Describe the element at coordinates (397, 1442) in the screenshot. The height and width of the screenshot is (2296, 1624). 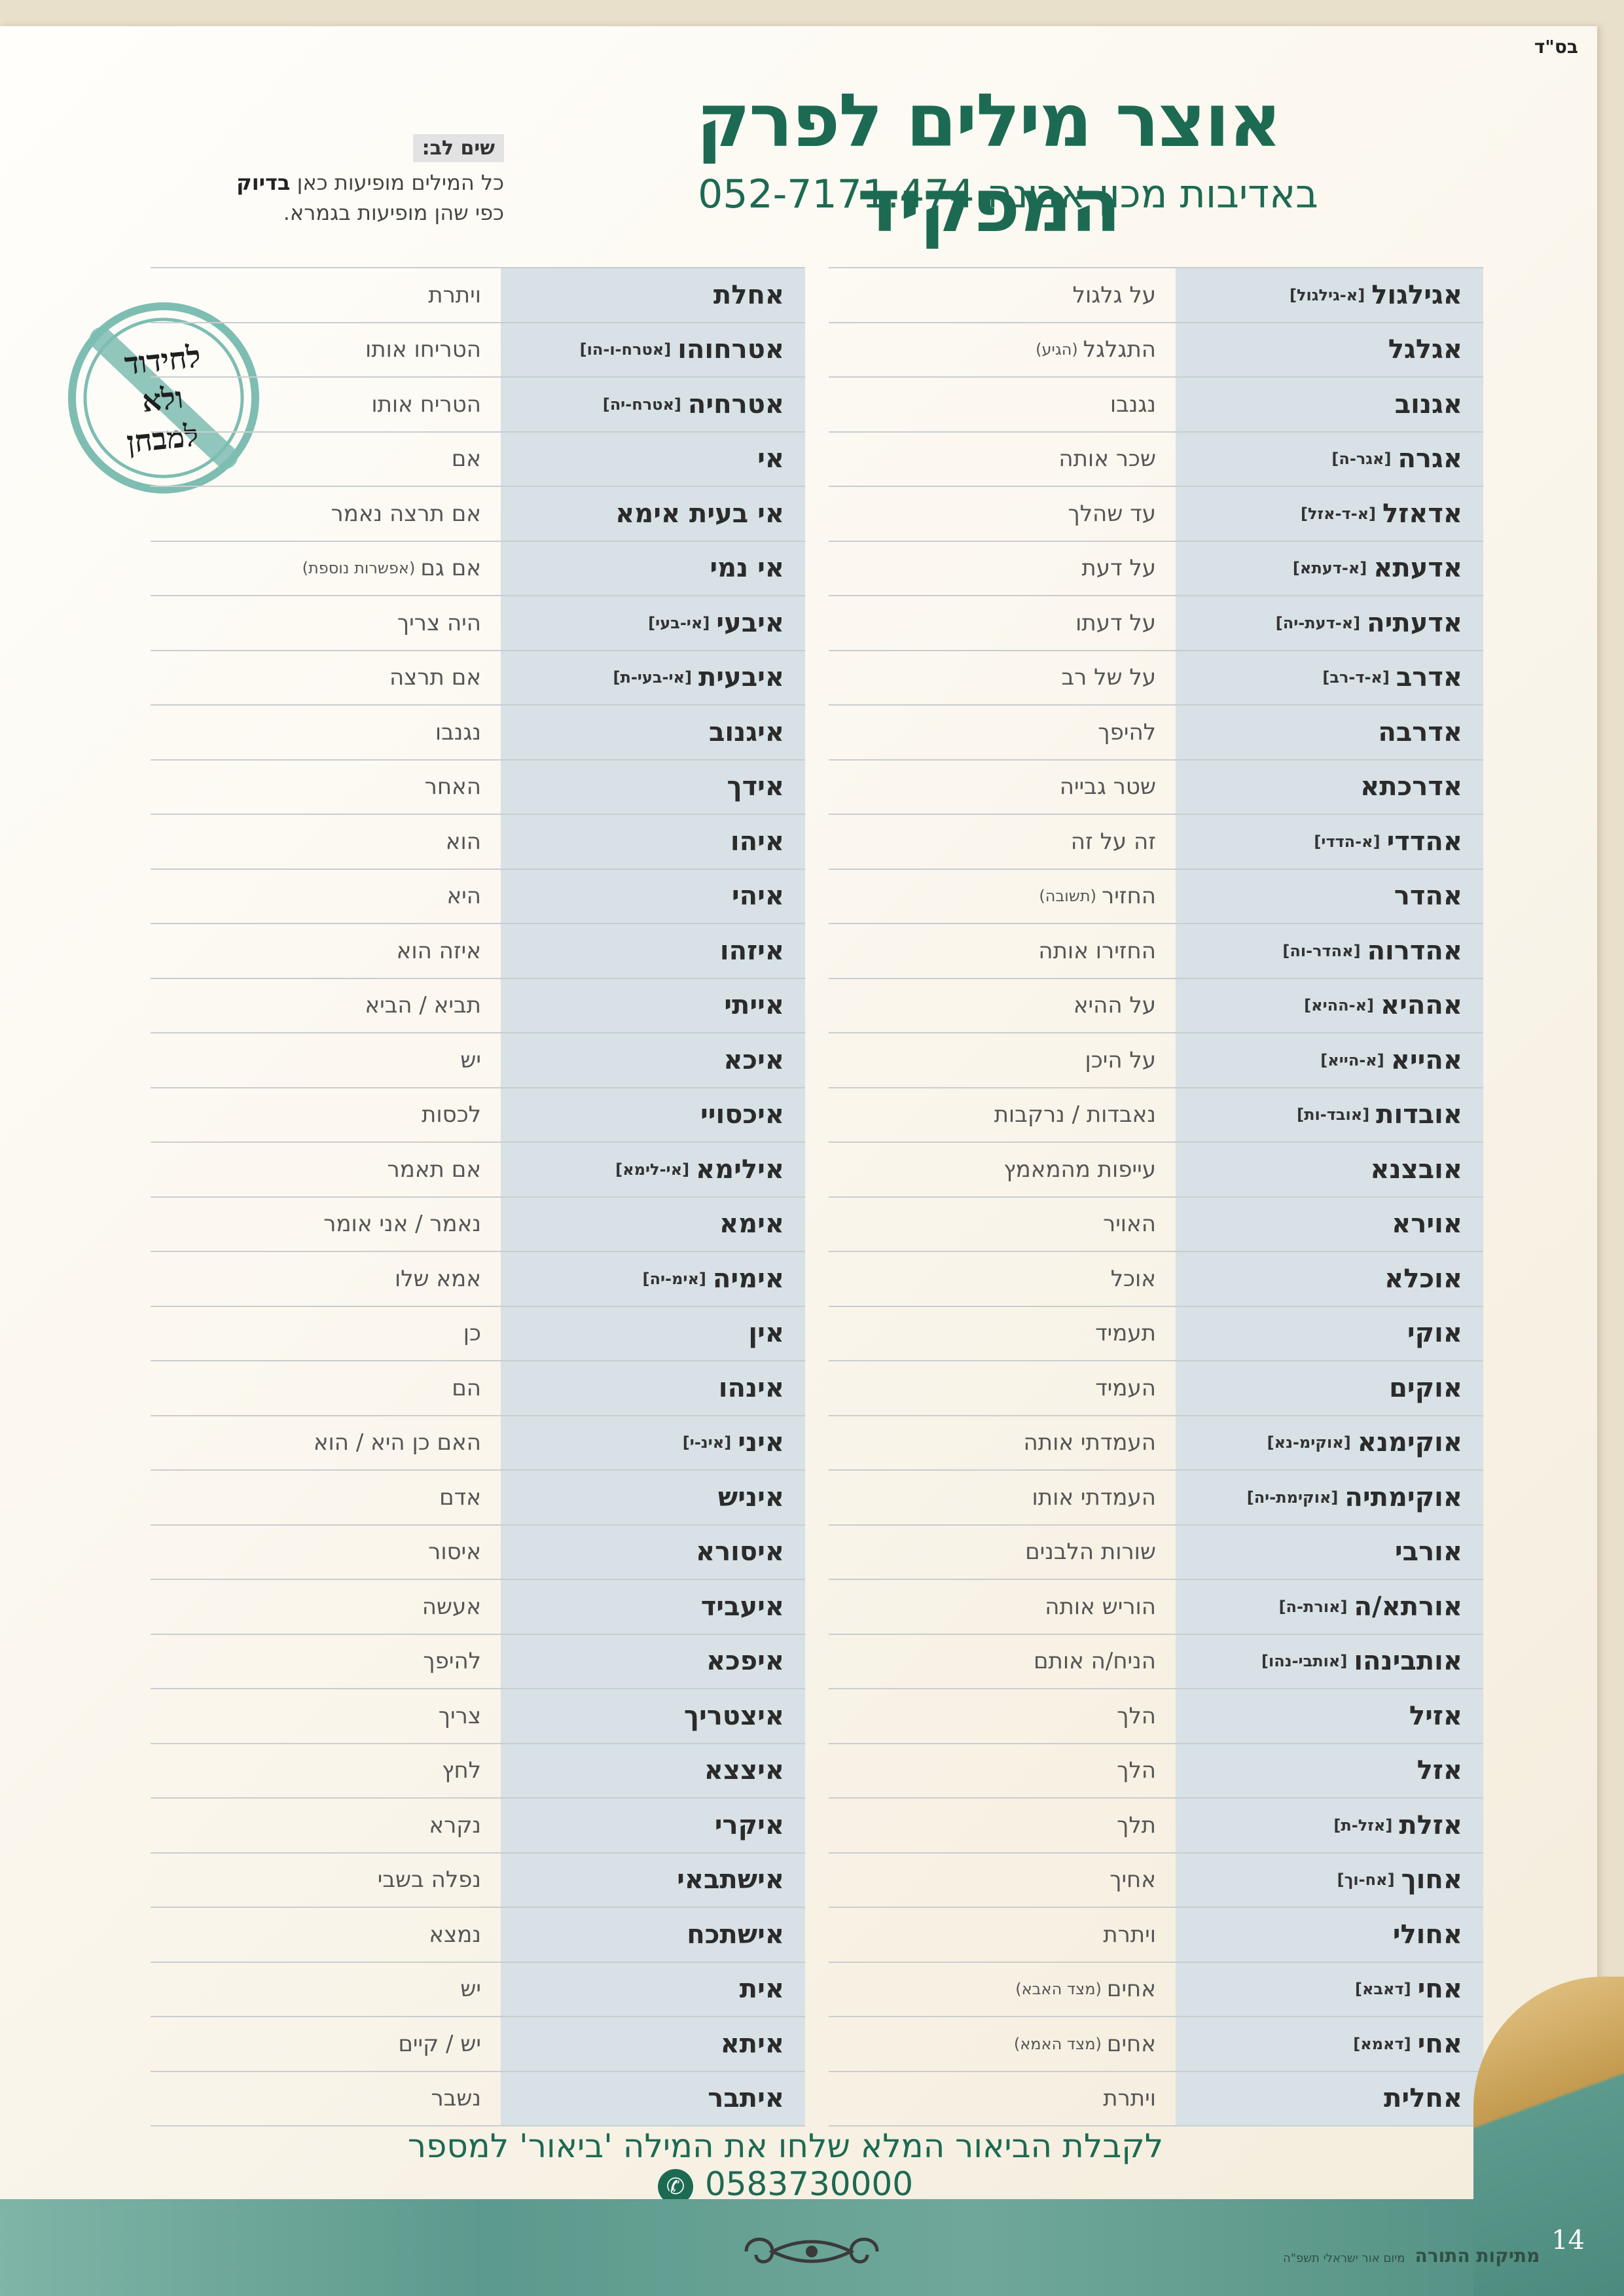
I see `vocab-meaning: האם כן היא / הוא` at that location.